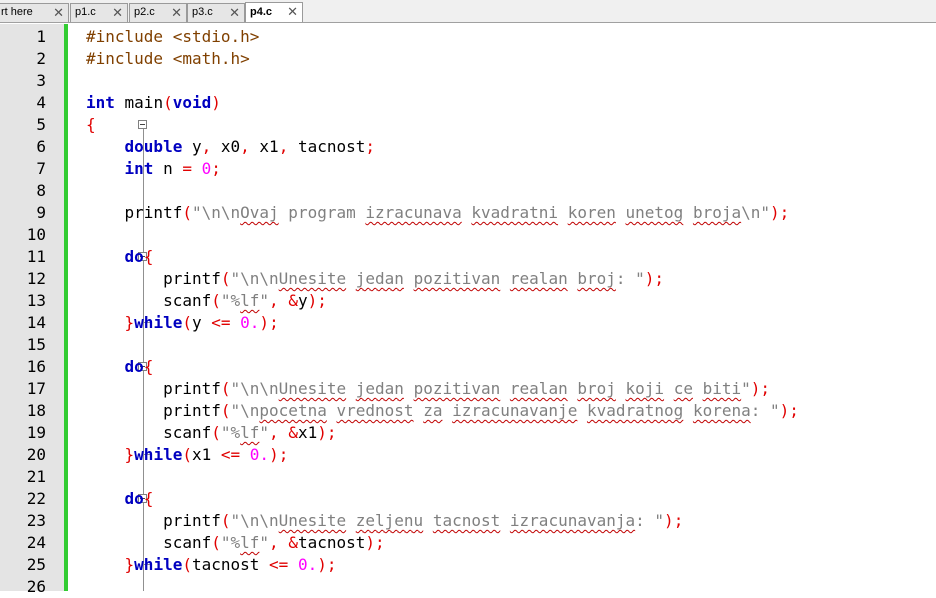 The width and height of the screenshot is (936, 598). Describe the element at coordinates (650, 520) in the screenshot. I see `string: : "` at that location.